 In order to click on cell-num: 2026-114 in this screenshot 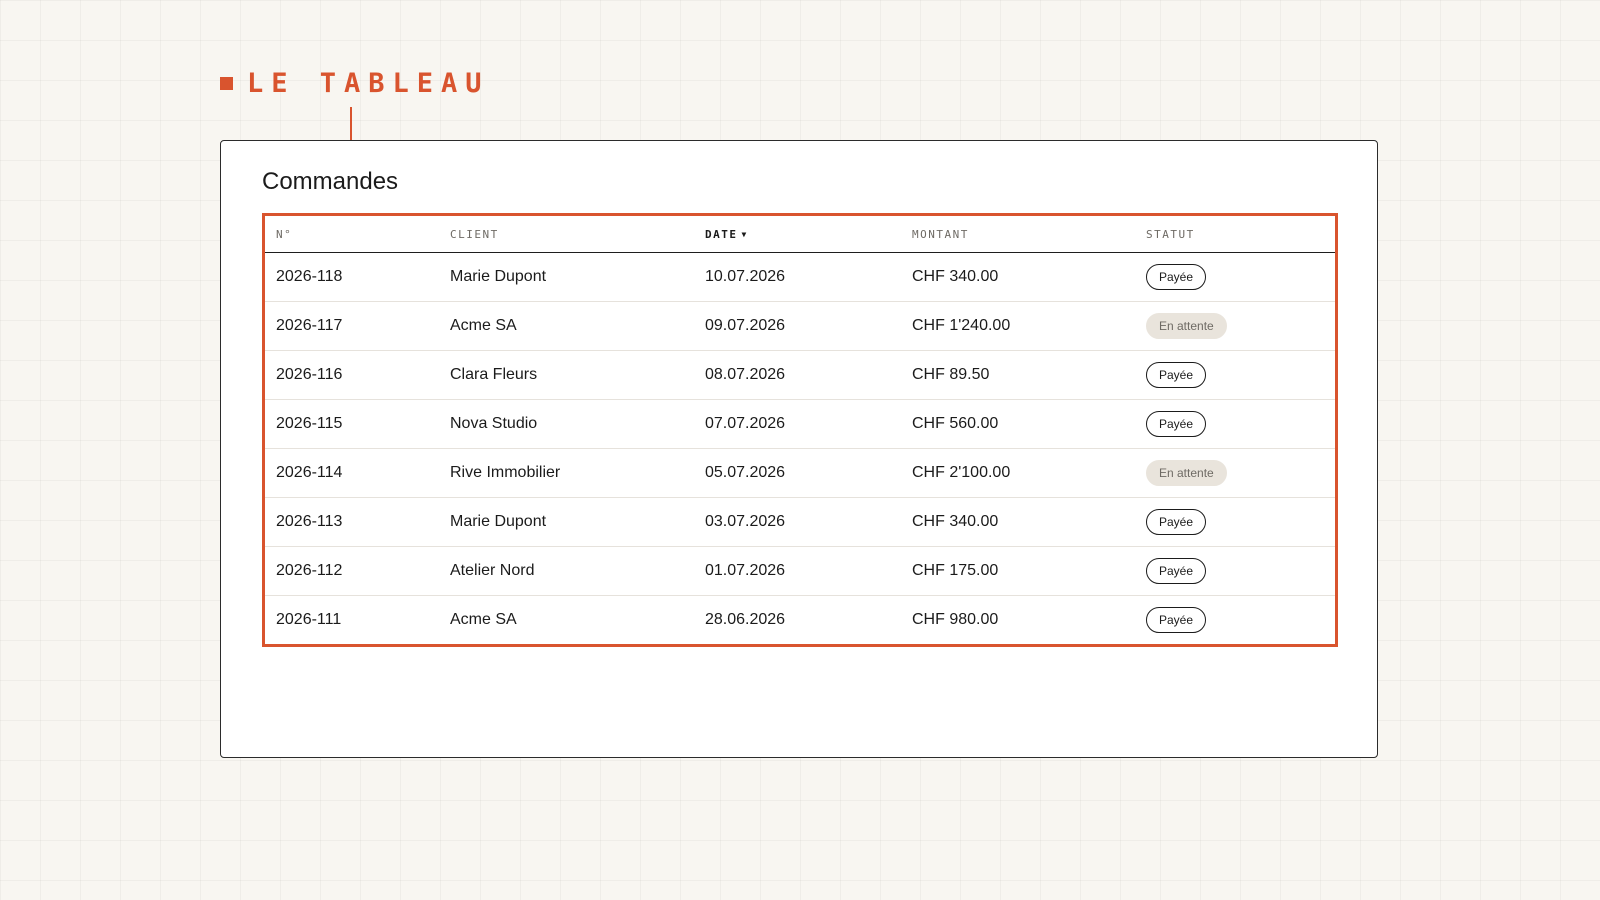, I will do `click(352, 473)`.